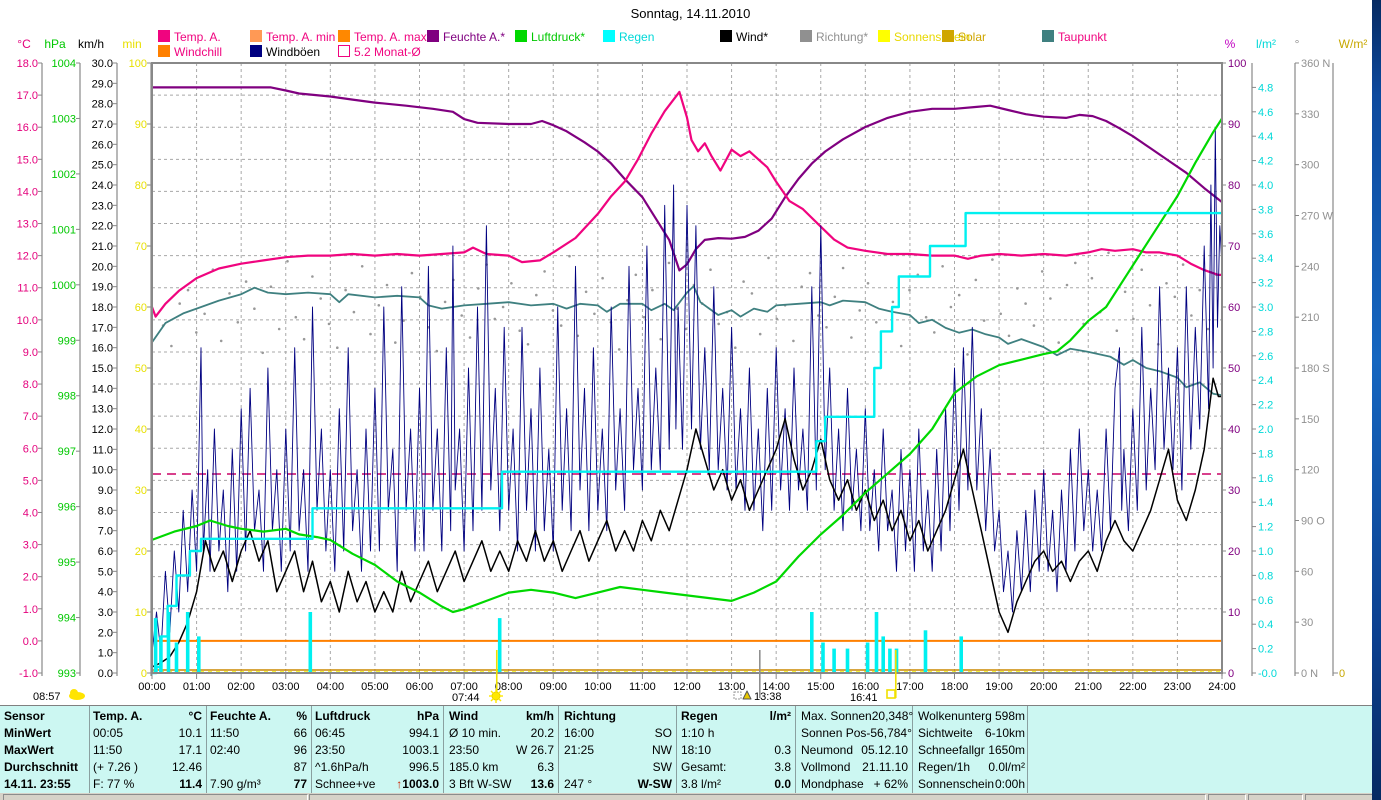 The image size is (1381, 800). I want to click on table-cell: W 26.7, so click(534, 750).